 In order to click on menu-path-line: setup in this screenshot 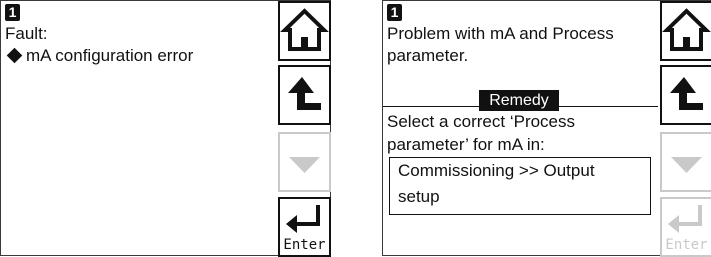, I will do `click(419, 196)`.